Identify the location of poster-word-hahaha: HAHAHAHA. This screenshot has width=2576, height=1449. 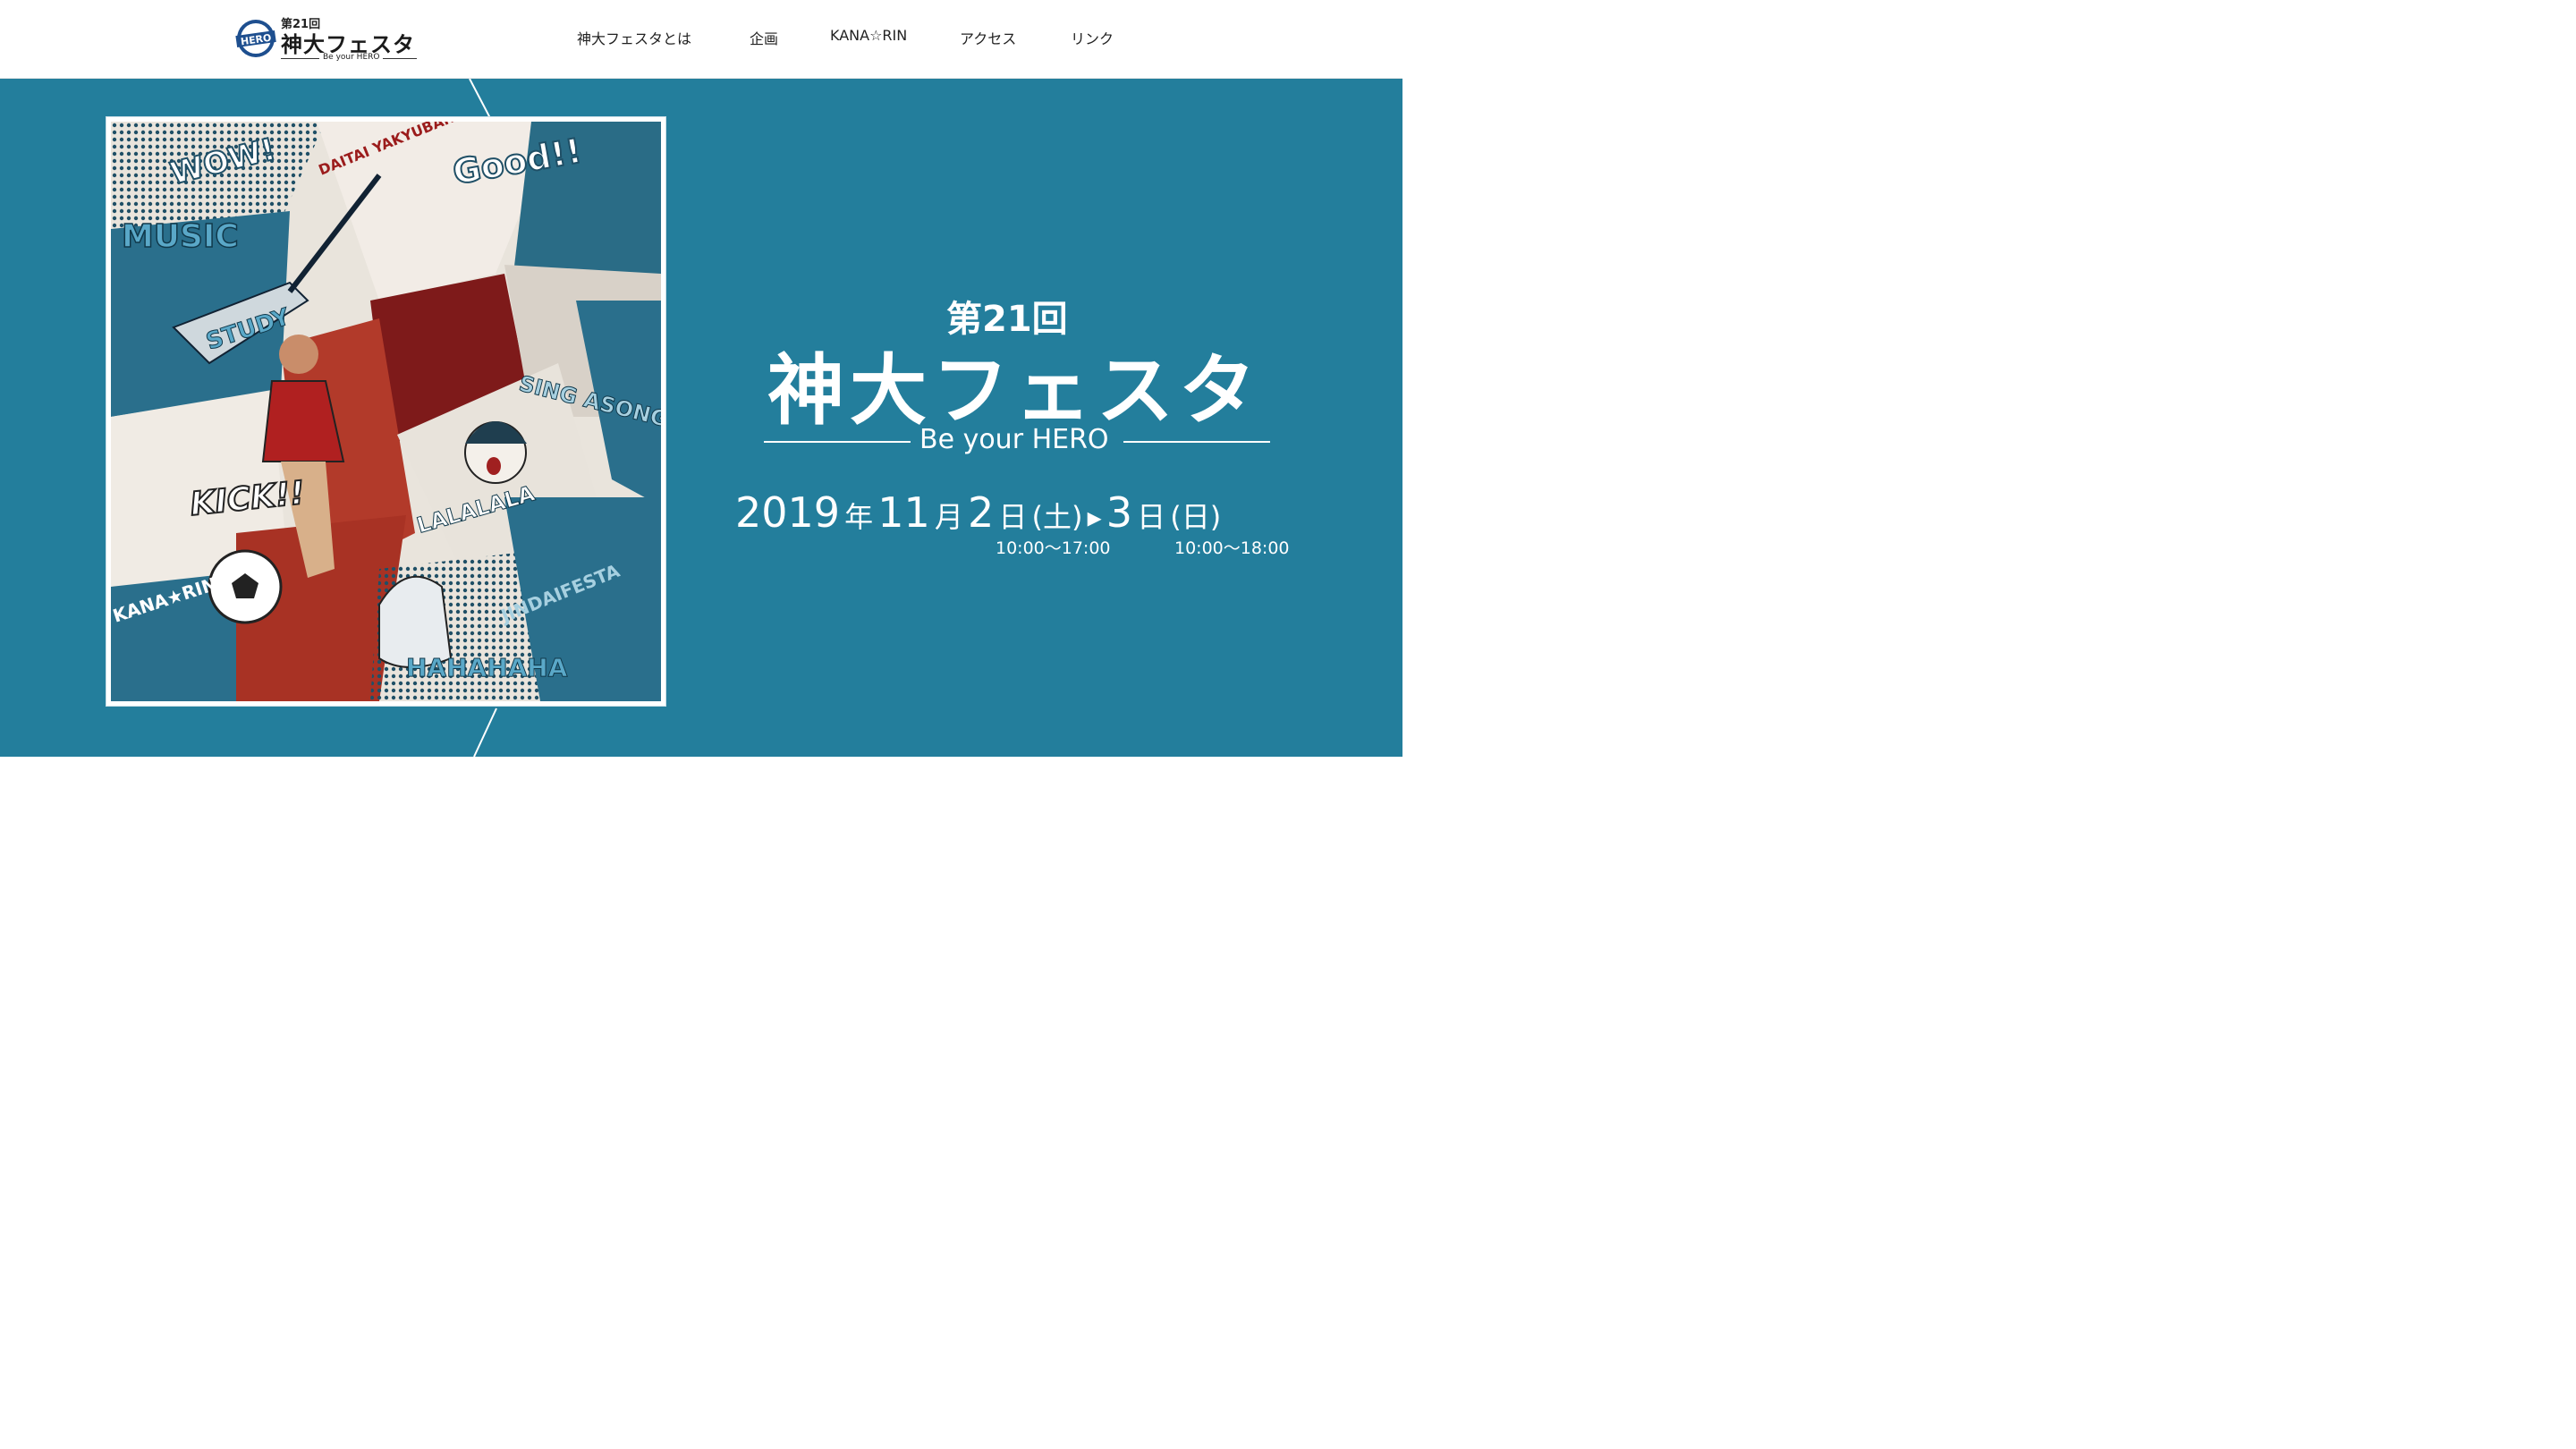
(487, 667).